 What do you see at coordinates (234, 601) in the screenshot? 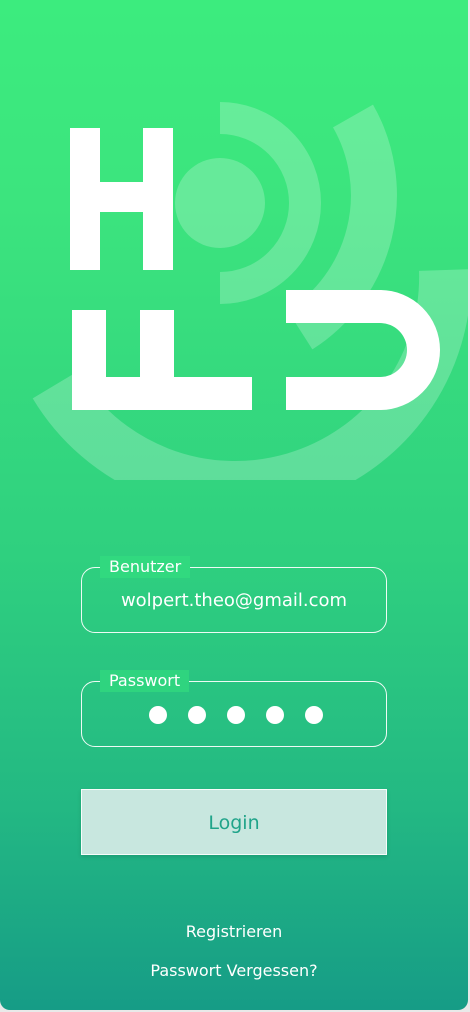
I see `username-value: wolpert.theo@gmail.com` at bounding box center [234, 601].